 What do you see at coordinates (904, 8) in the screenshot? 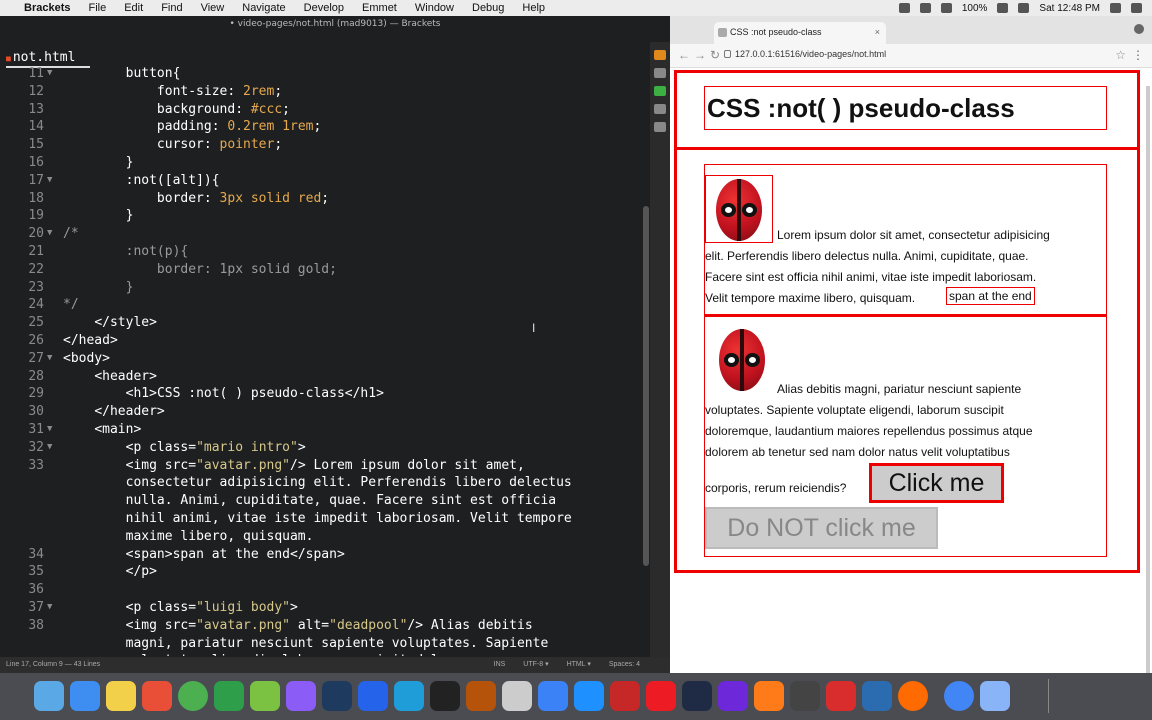
I see `status-icon` at bounding box center [904, 8].